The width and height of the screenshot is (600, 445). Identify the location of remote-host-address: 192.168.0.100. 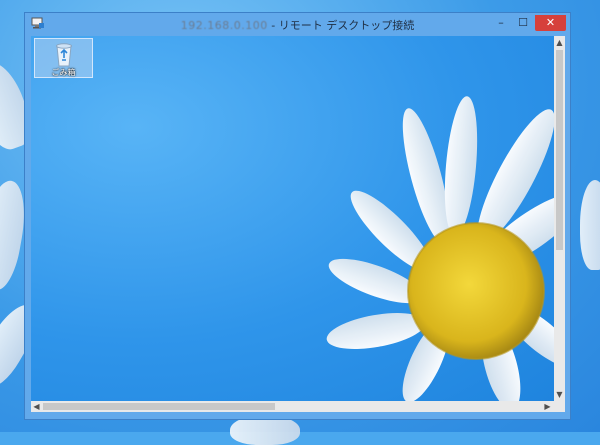
(224, 25).